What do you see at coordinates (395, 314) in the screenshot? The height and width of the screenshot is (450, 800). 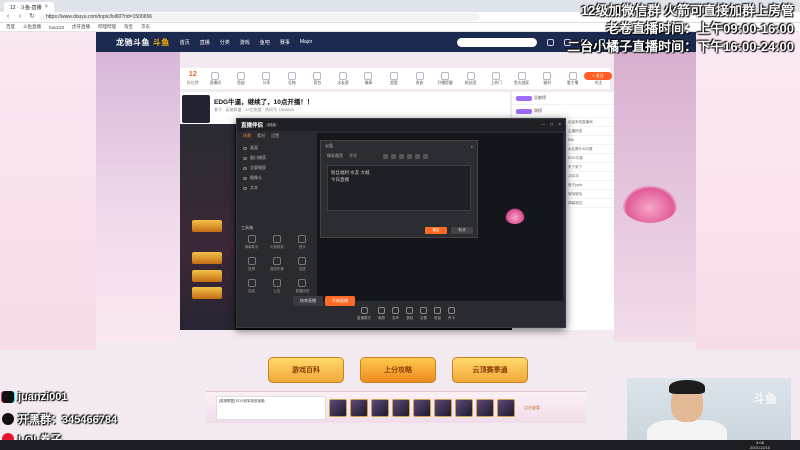 I see `bottom-tool: 变声` at bounding box center [395, 314].